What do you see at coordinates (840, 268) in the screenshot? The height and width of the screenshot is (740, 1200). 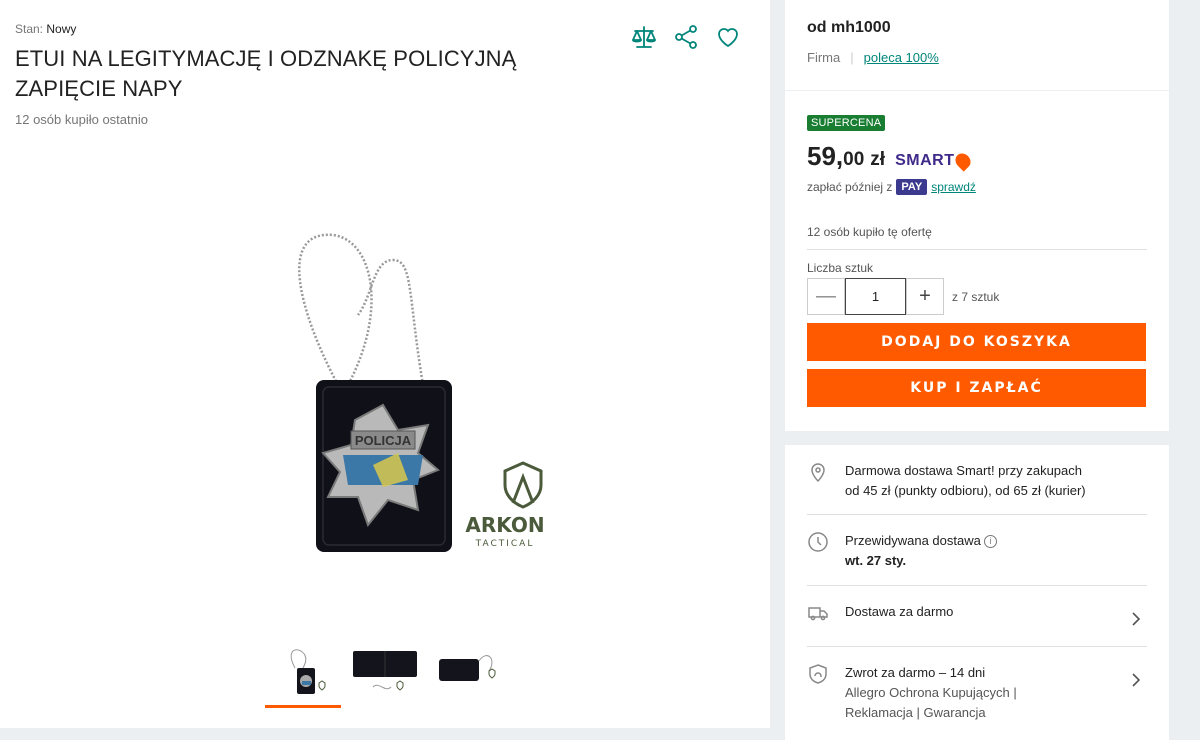 I see `quantity-label: Liczba sztuk` at bounding box center [840, 268].